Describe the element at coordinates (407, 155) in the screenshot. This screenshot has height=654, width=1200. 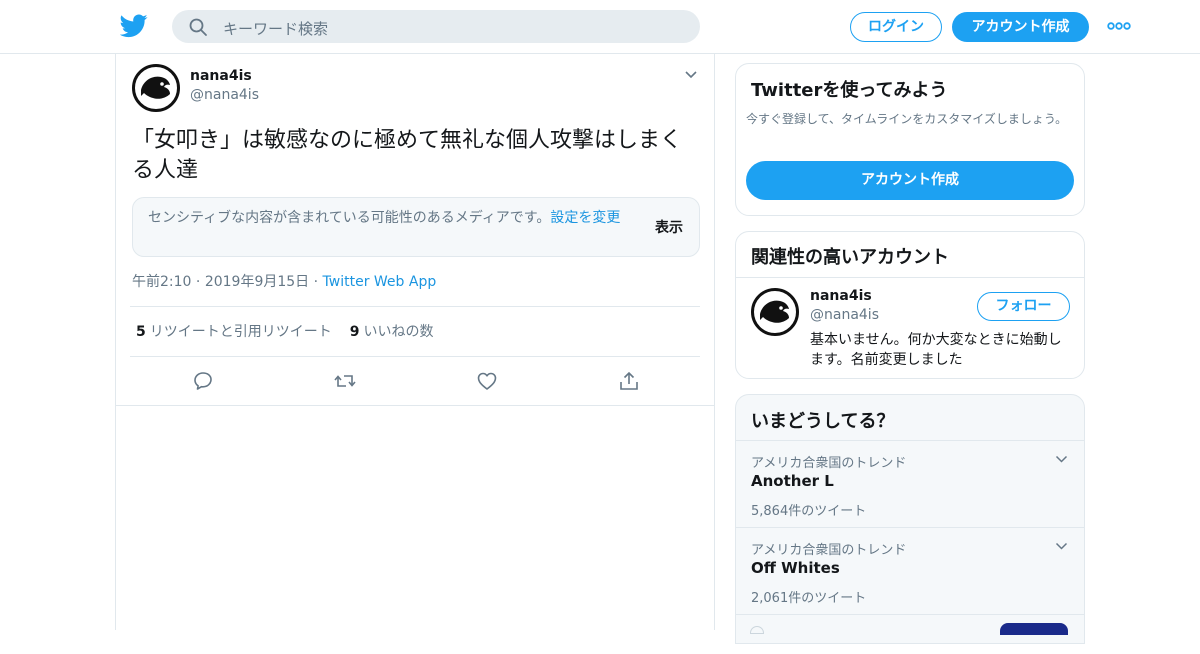
I see `tweet-text: 「女叩き」は敏感なのに極めて無礼な個人攻撃はしまくる人達` at that location.